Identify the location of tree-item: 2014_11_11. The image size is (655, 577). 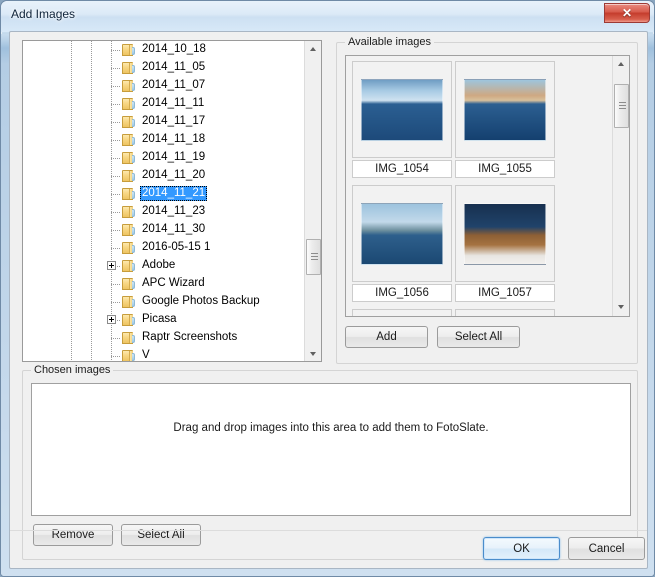
(164, 104).